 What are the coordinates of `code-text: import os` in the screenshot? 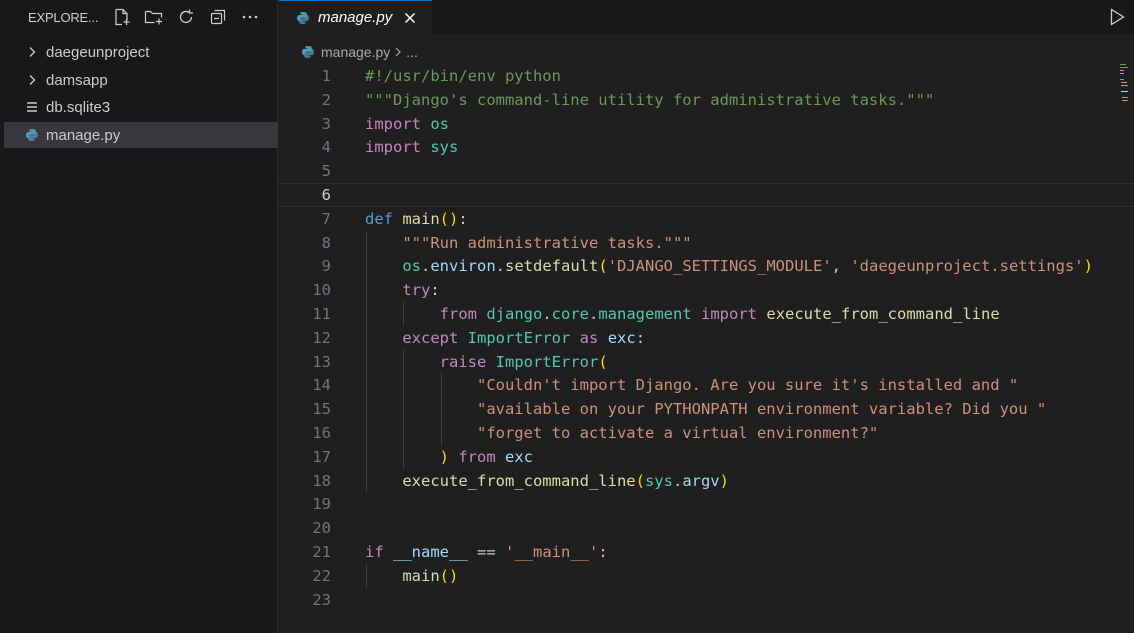 It's located at (407, 124).